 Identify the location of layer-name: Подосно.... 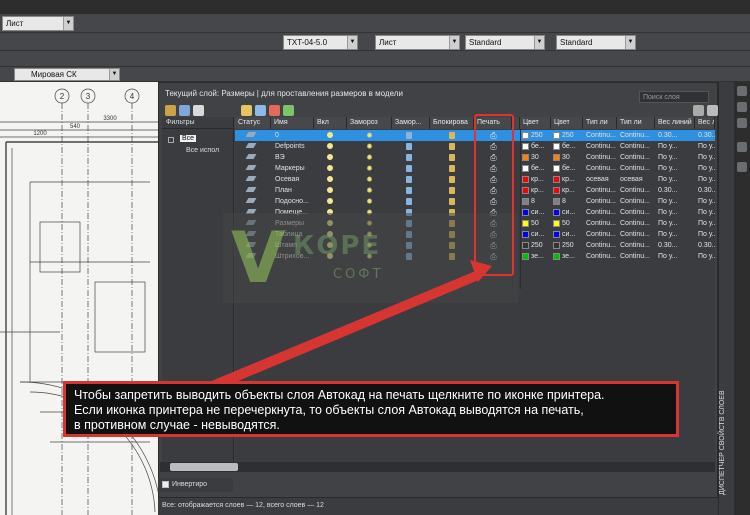
(295, 201).